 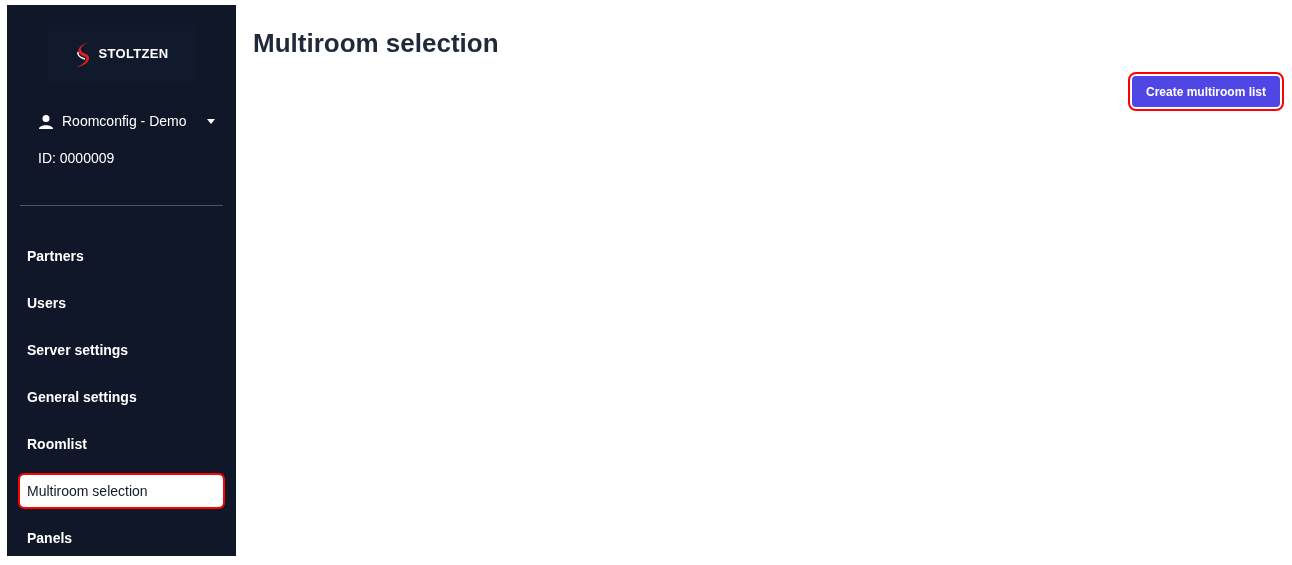 What do you see at coordinates (77, 158) in the screenshot?
I see `user-id: ID: 0000009` at bounding box center [77, 158].